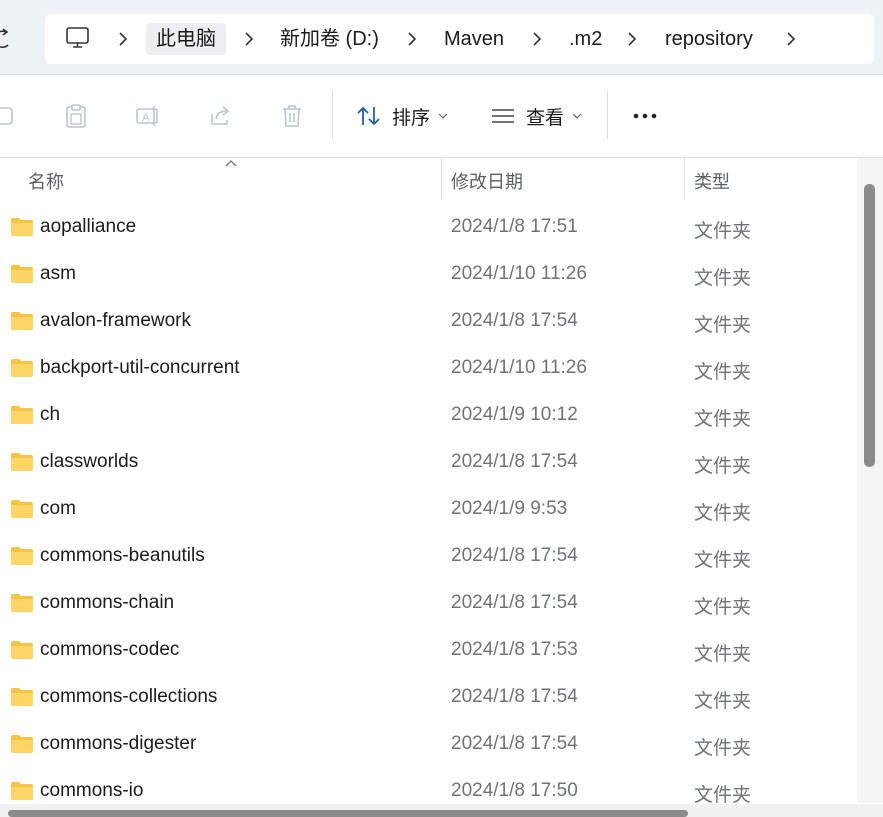 The width and height of the screenshot is (883, 817). I want to click on file-row: commons-codec 2024/1/8 17:53 文件夹, so click(428, 650).